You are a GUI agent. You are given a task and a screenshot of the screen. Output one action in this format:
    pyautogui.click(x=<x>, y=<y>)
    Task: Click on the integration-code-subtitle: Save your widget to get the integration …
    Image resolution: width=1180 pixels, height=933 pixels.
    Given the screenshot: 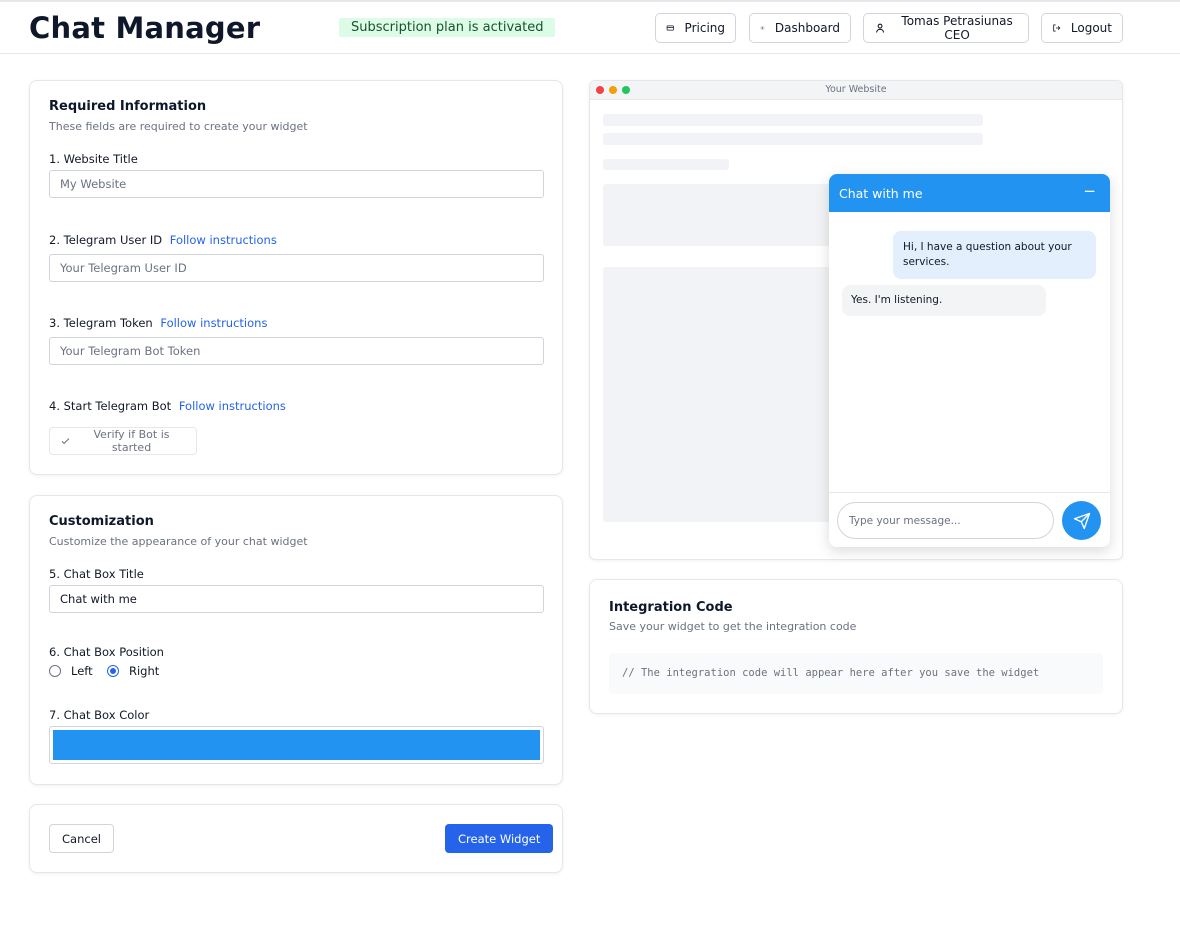 What is the action you would take?
    pyautogui.click(x=733, y=626)
    